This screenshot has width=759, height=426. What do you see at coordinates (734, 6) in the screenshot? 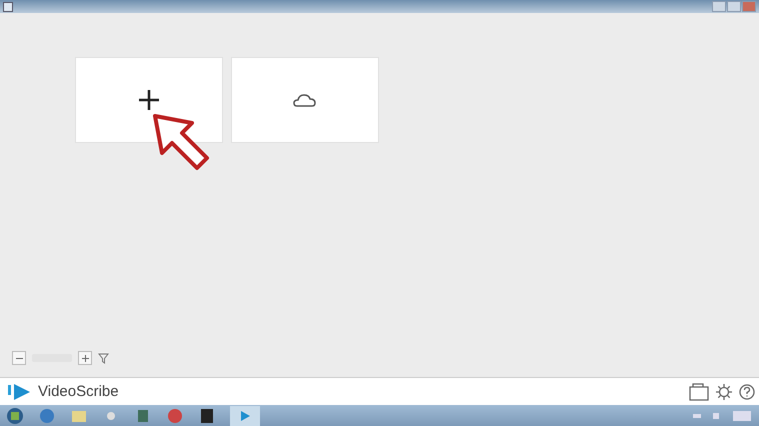
I see `maximize-button` at bounding box center [734, 6].